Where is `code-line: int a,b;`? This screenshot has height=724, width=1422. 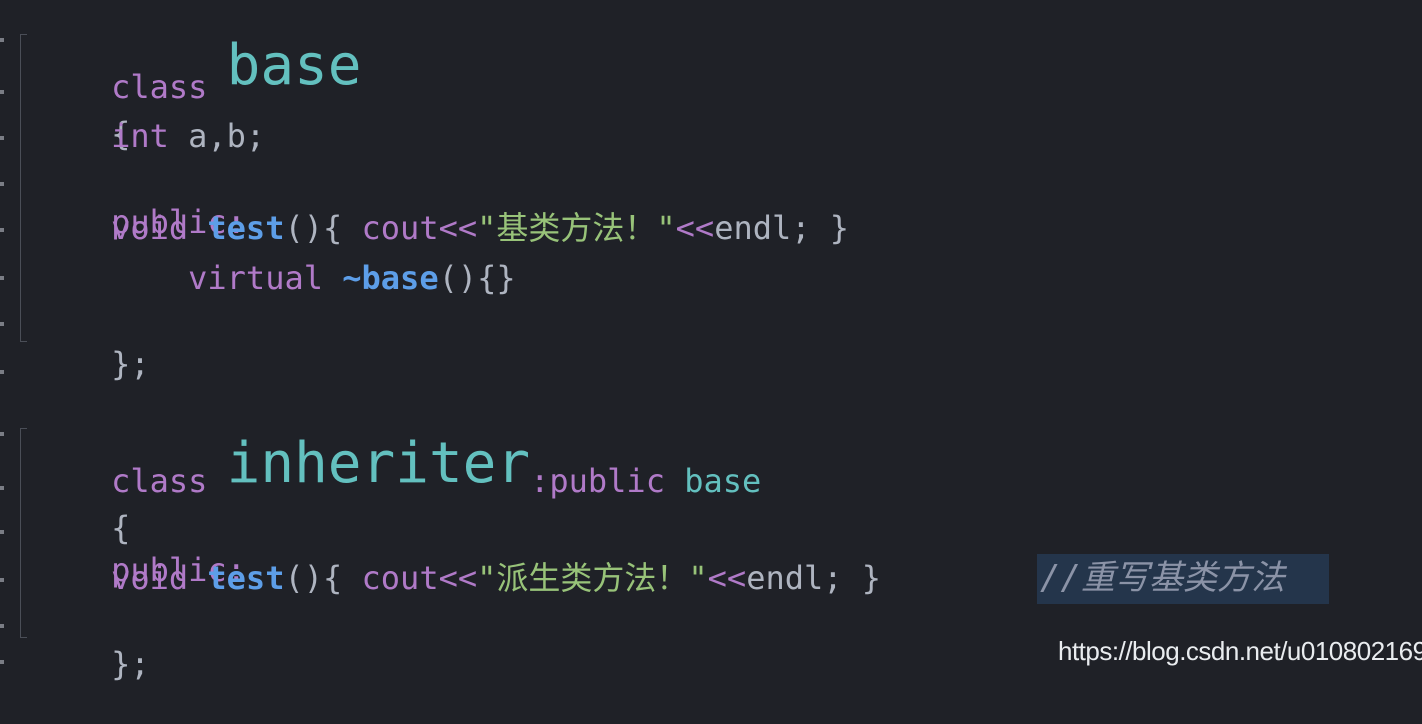
code-line: int a,b; is located at coordinates (149, 136).